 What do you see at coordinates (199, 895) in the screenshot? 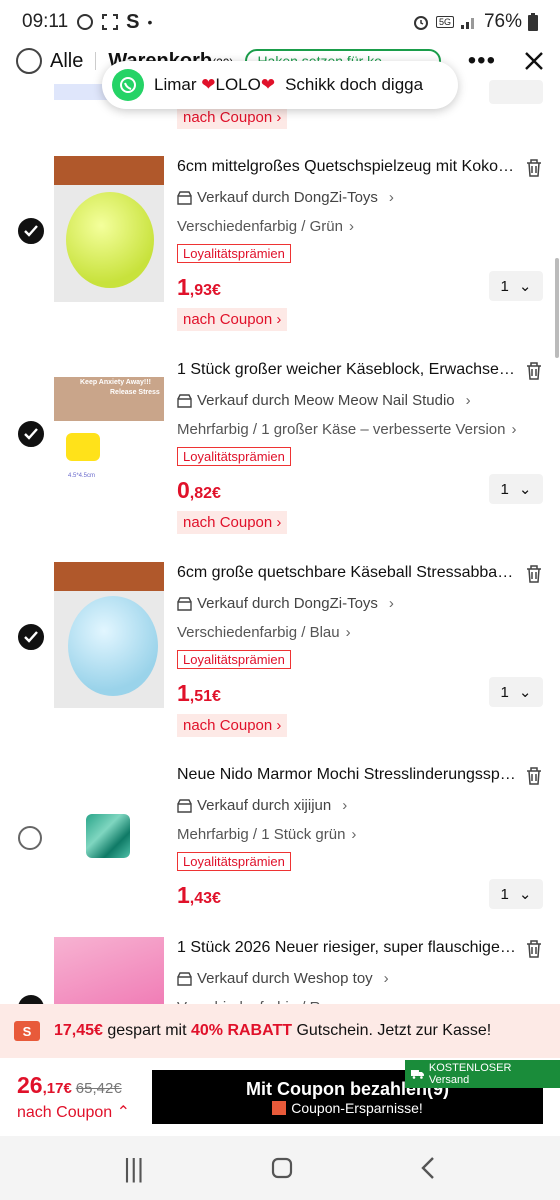
I see `item-price: 1,43€` at bounding box center [199, 895].